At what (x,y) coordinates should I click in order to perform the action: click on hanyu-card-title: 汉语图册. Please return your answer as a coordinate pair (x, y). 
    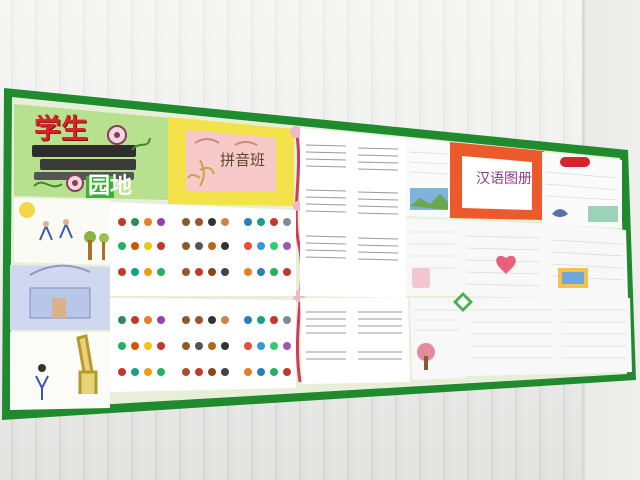
    Looking at the image, I should click on (504, 179).